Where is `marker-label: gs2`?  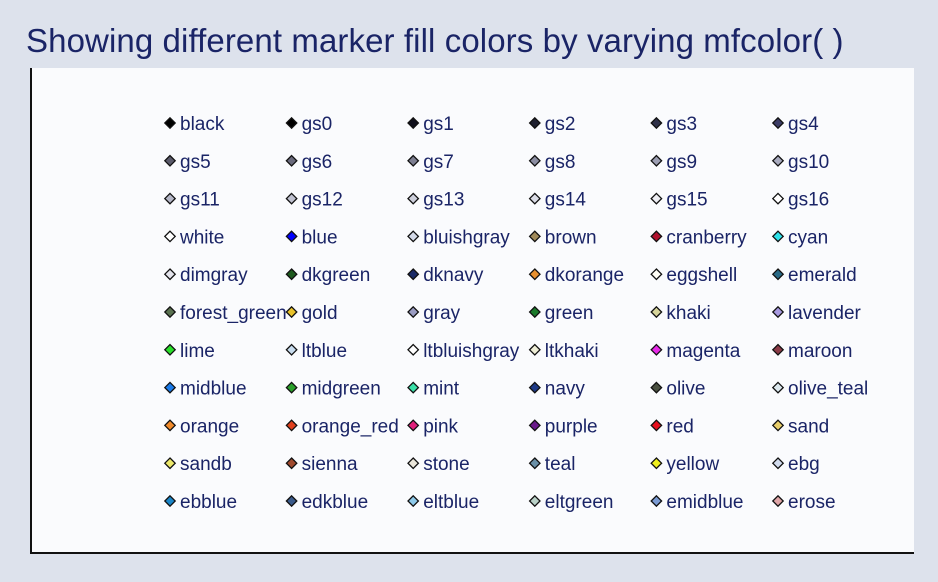 marker-label: gs2 is located at coordinates (560, 124).